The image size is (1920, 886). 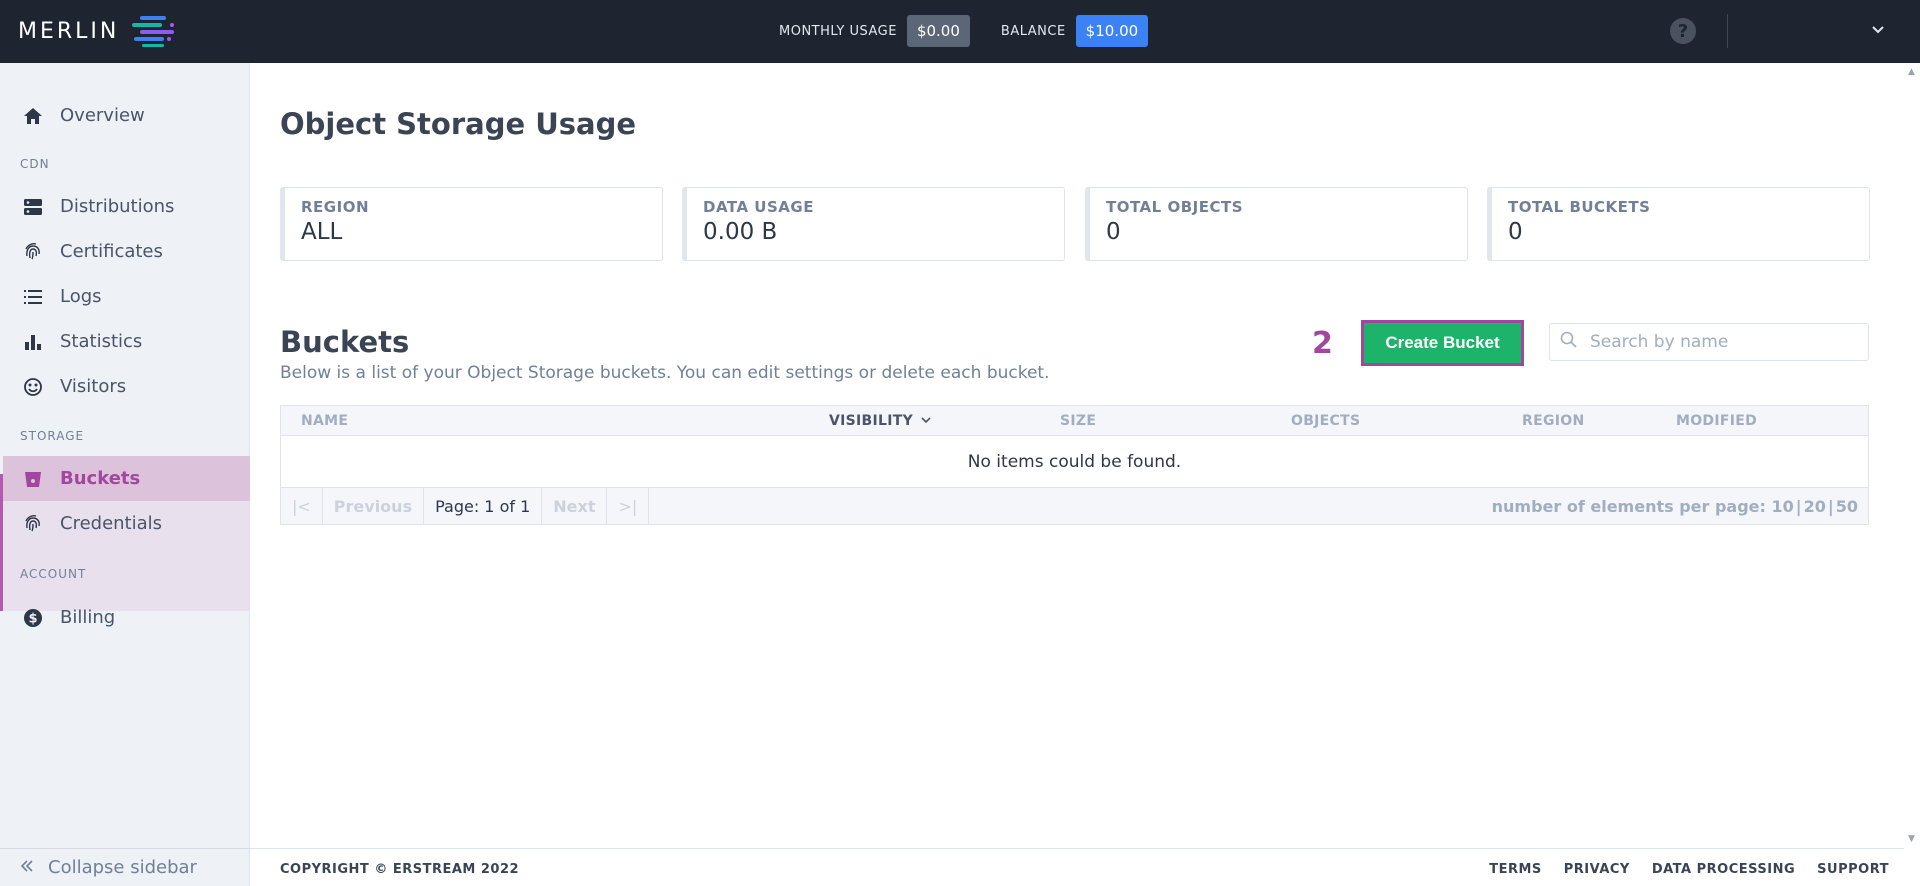 I want to click on home-icon, so click(x=33, y=116).